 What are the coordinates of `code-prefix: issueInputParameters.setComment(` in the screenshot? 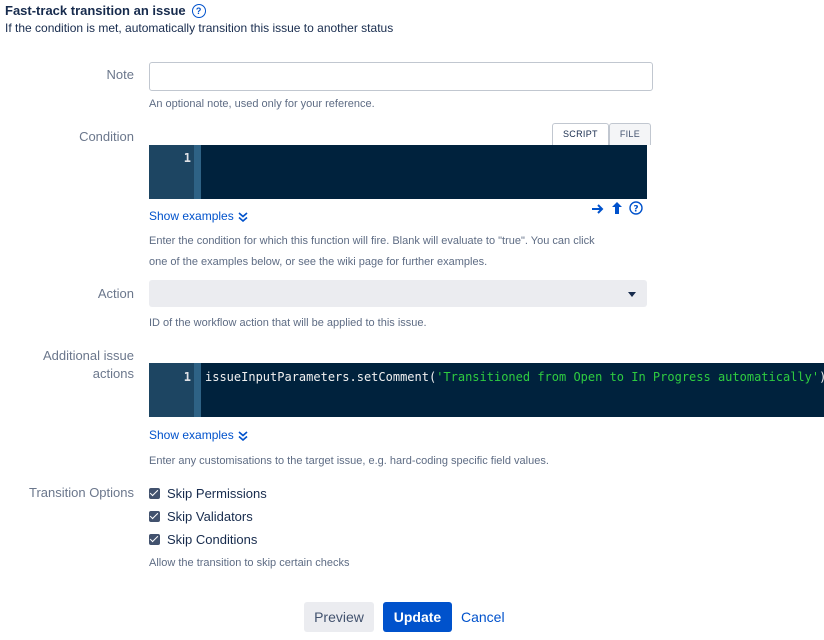 It's located at (321, 377).